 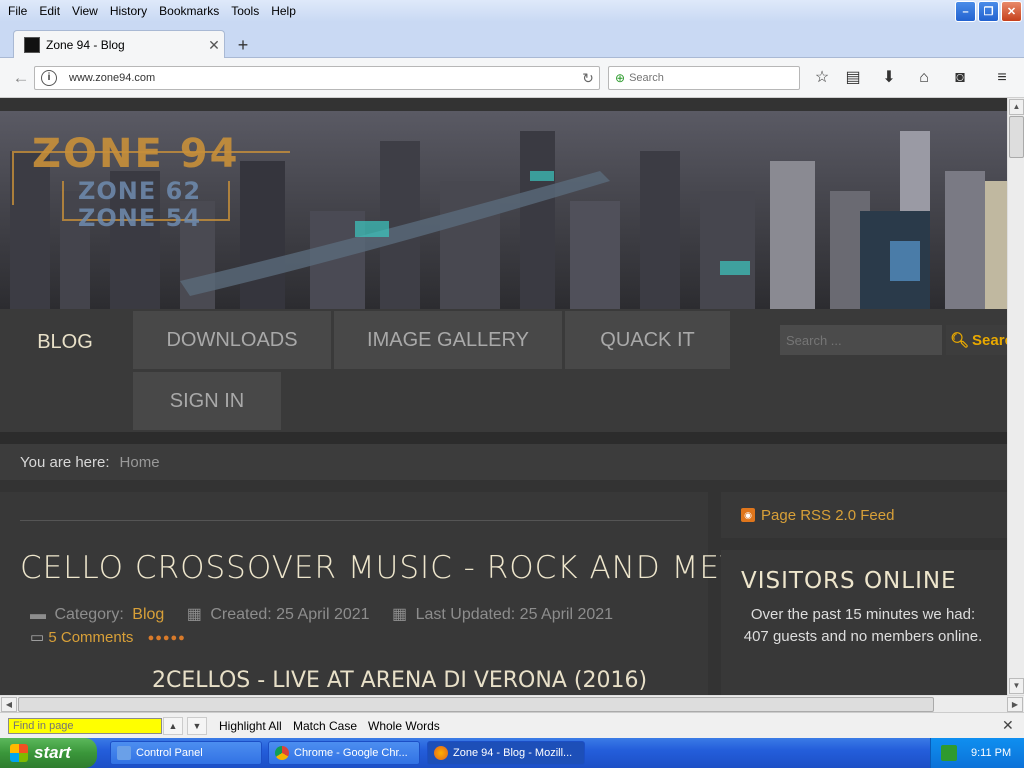 What do you see at coordinates (65, 342) in the screenshot?
I see `nav-blog: BLOG` at bounding box center [65, 342].